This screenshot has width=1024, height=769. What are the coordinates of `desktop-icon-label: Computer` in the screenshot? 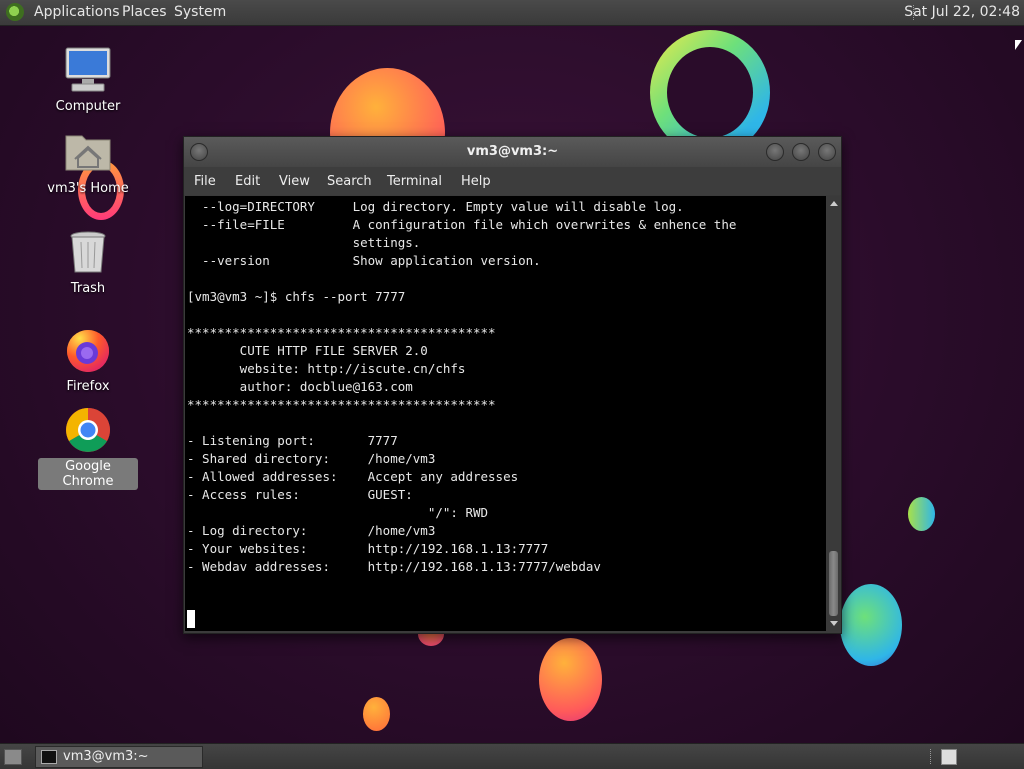 It's located at (88, 106).